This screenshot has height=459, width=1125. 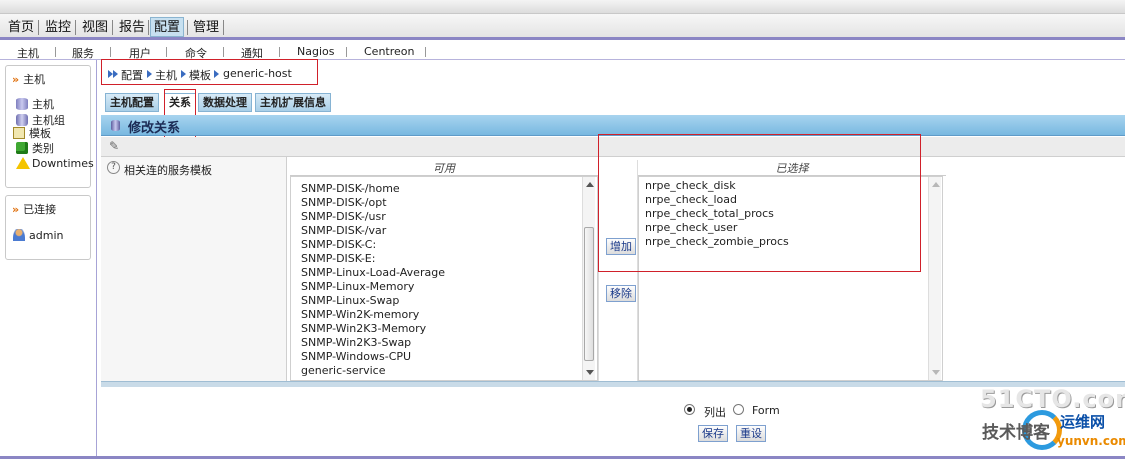 I want to click on section-title: 修改关系, so click(x=154, y=128).